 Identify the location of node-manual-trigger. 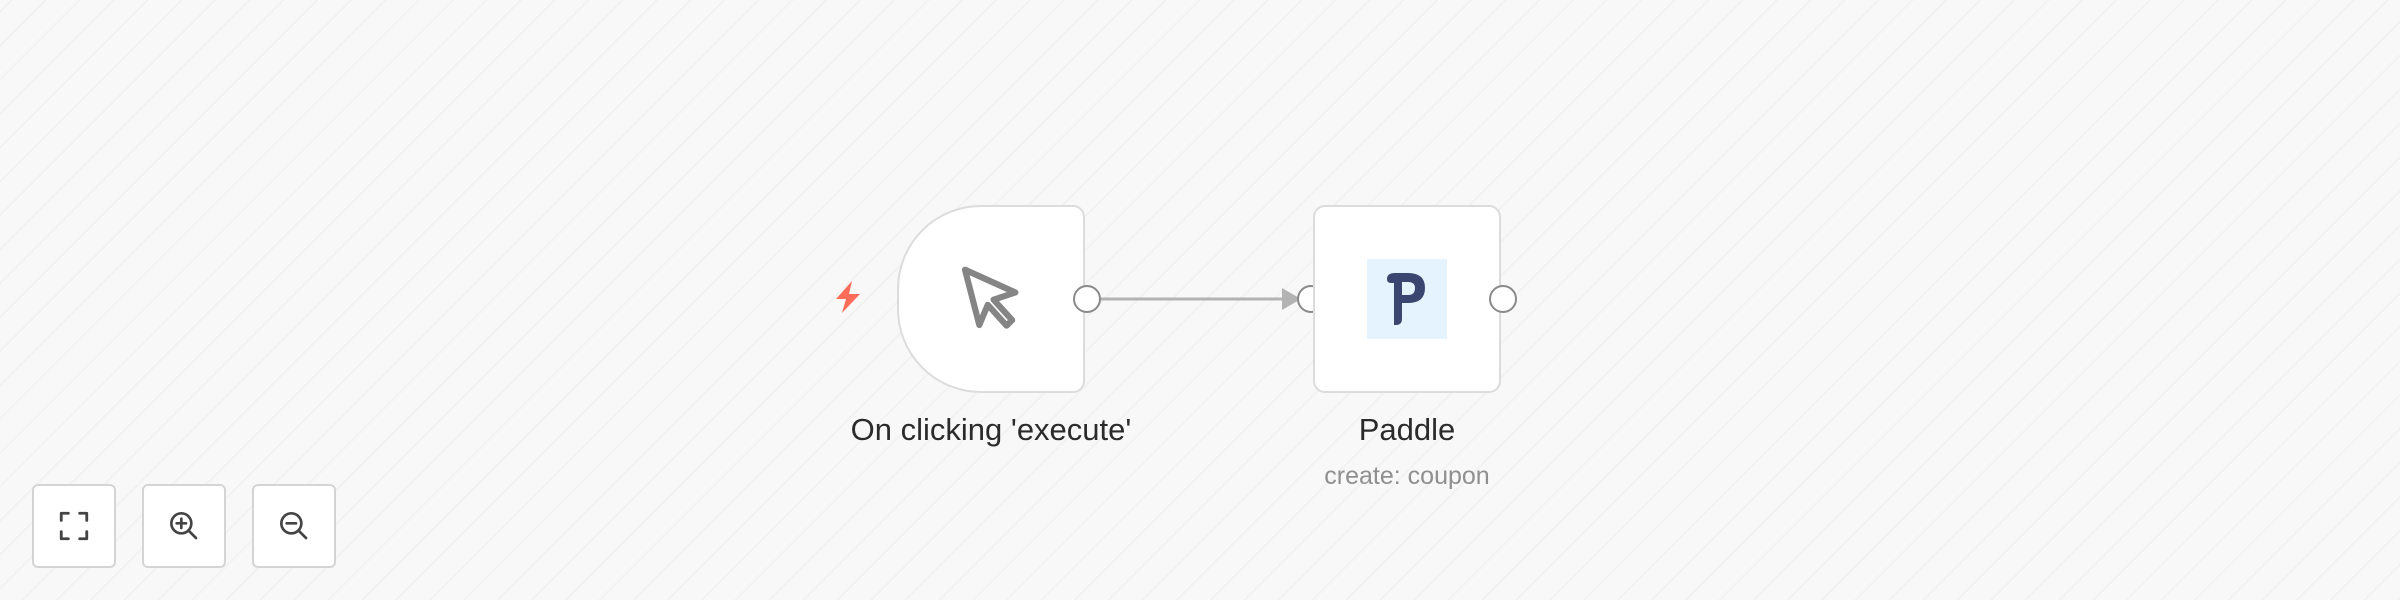
(991, 299).